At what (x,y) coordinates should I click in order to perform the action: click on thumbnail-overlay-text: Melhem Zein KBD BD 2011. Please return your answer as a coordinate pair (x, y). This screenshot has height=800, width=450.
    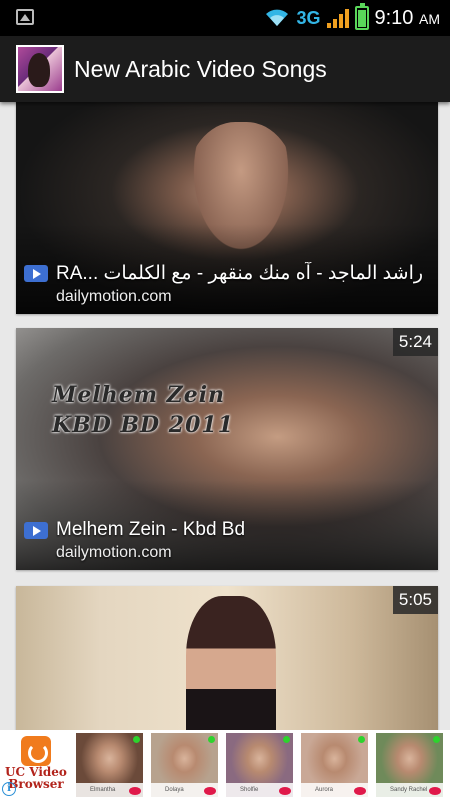
    Looking at the image, I should click on (143, 410).